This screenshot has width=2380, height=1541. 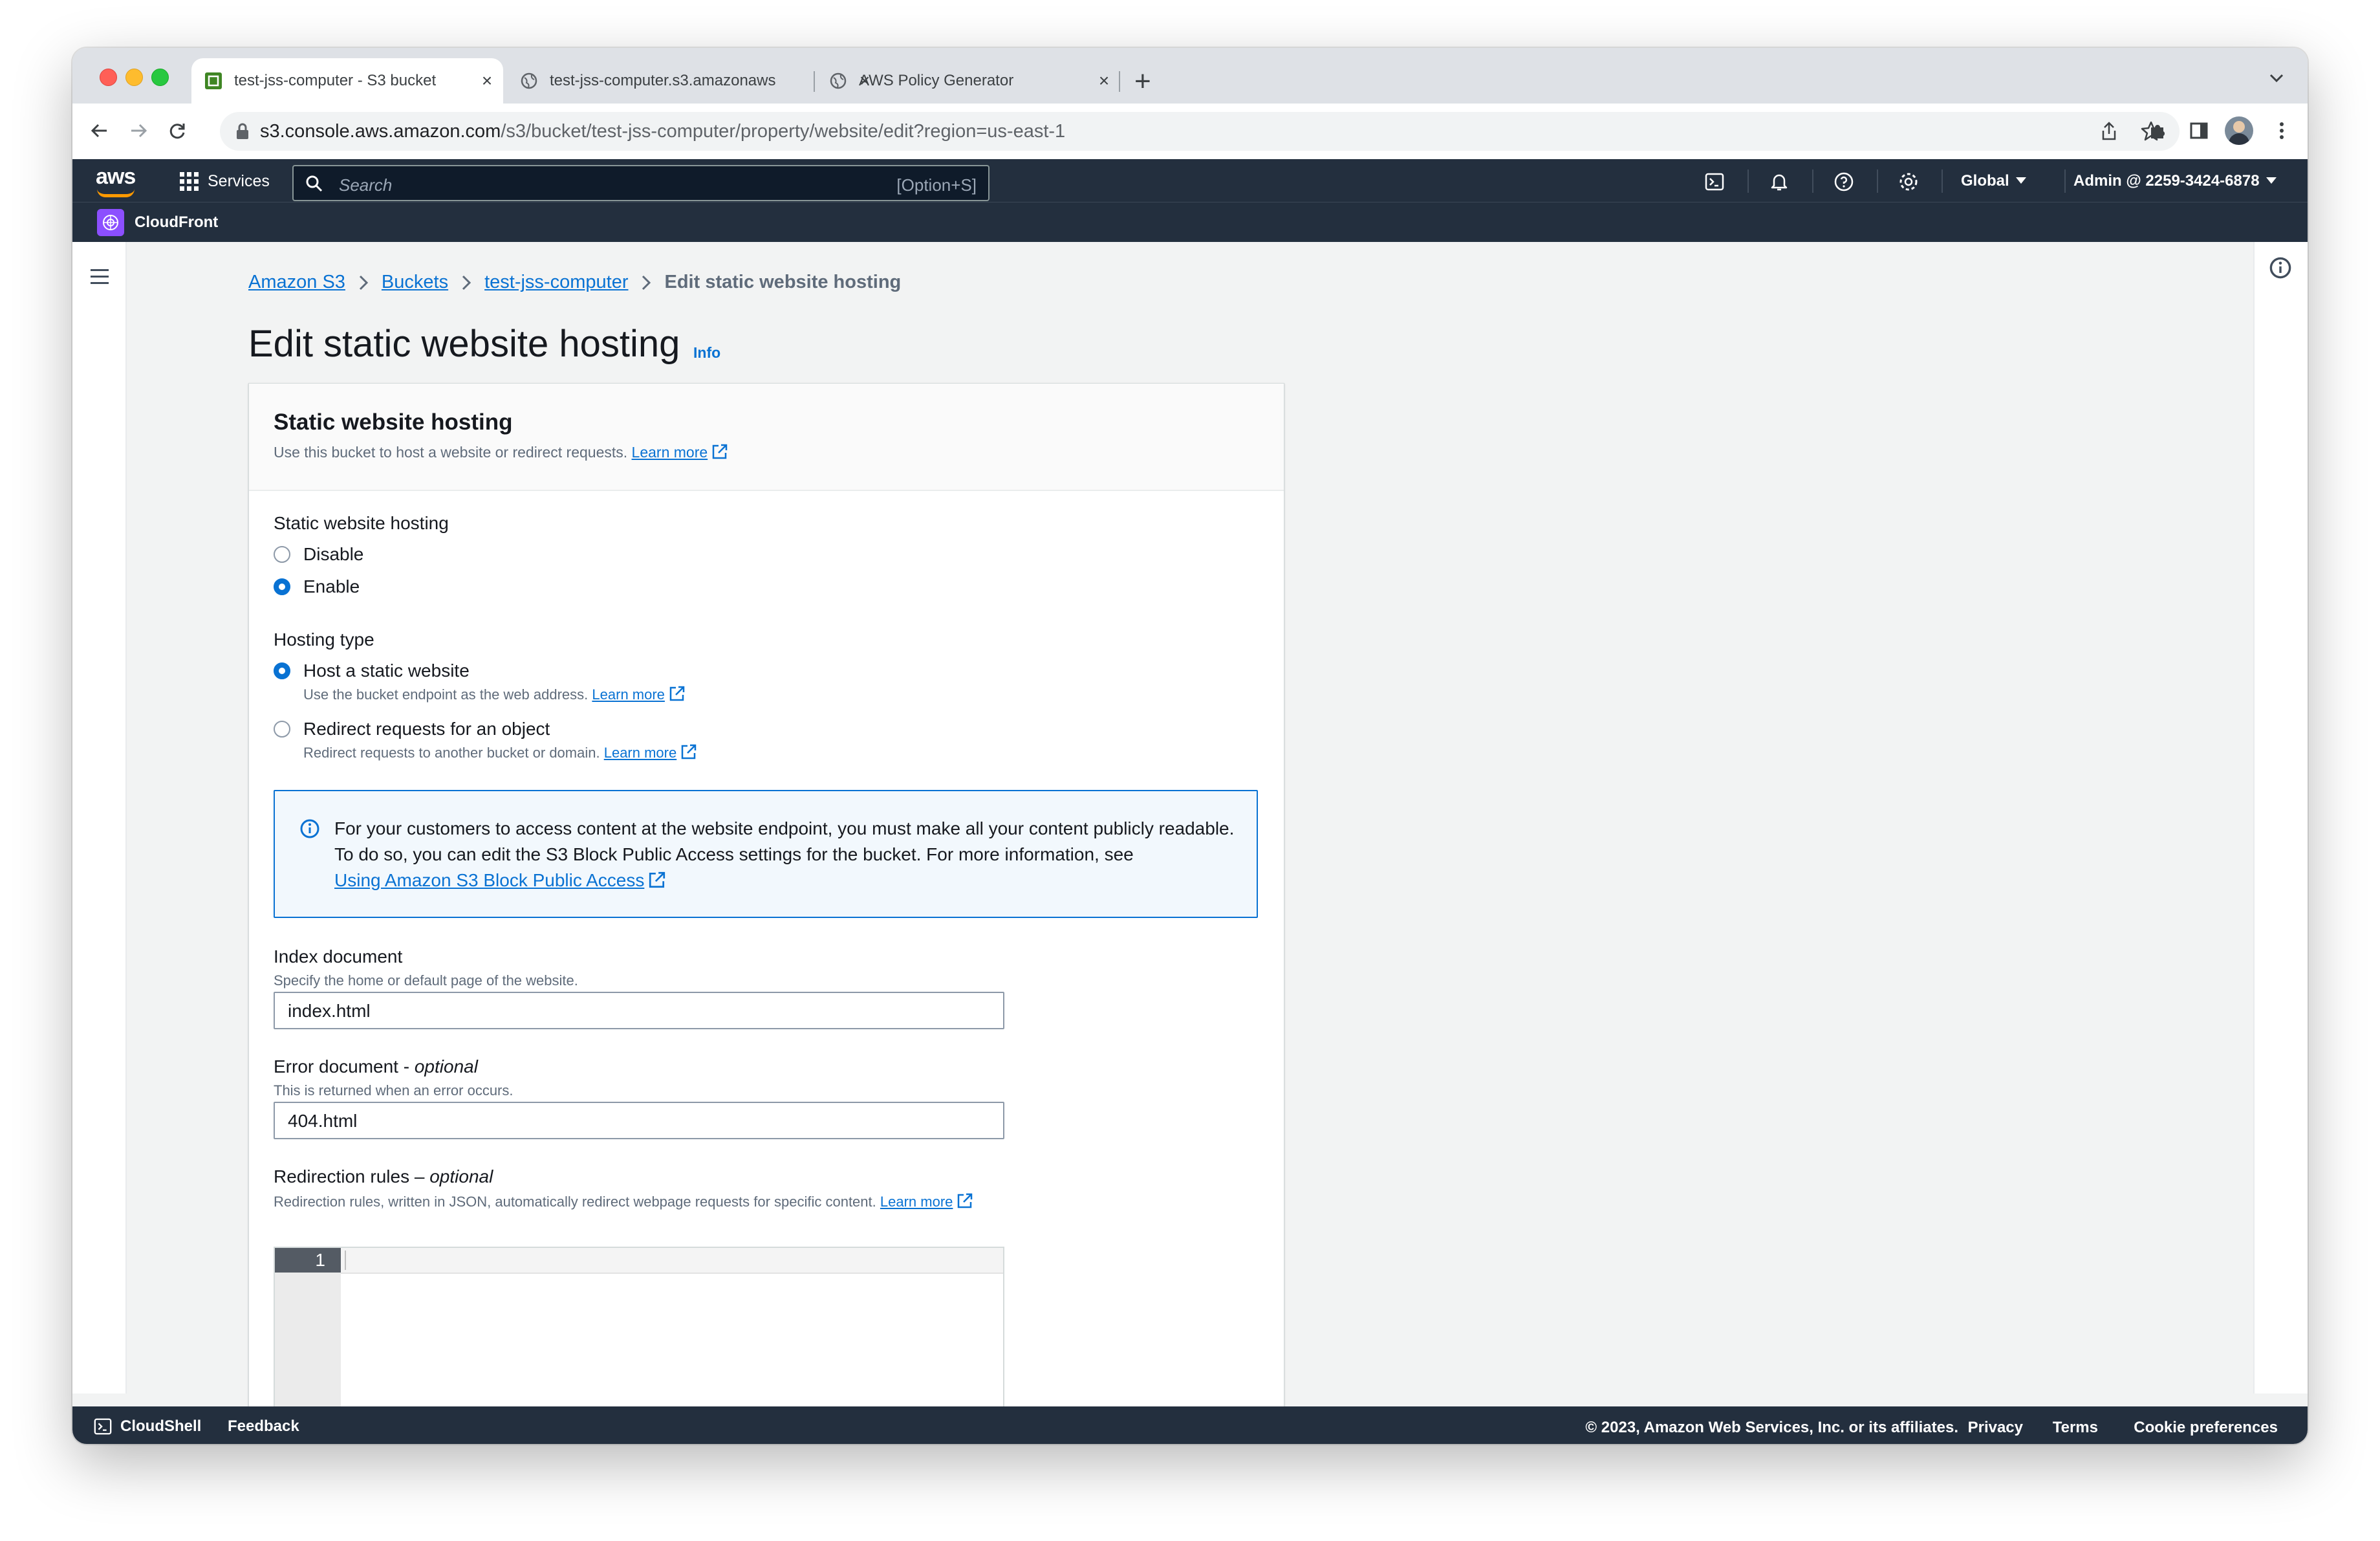 I want to click on redirect-requests-label: Redirect requests for an object, so click(x=426, y=729).